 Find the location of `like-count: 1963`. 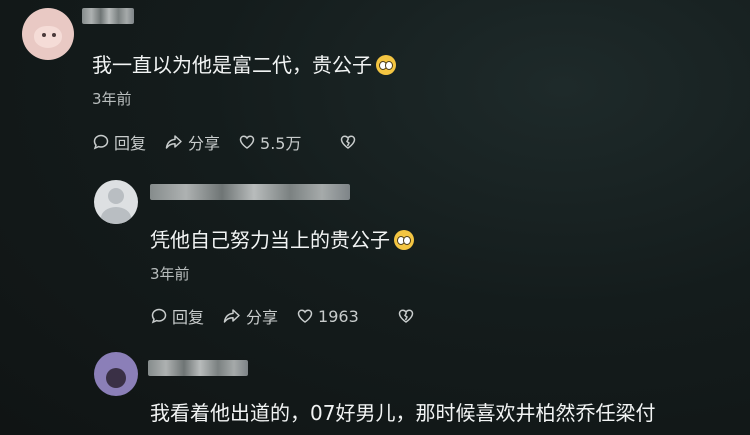

like-count: 1963 is located at coordinates (338, 316).